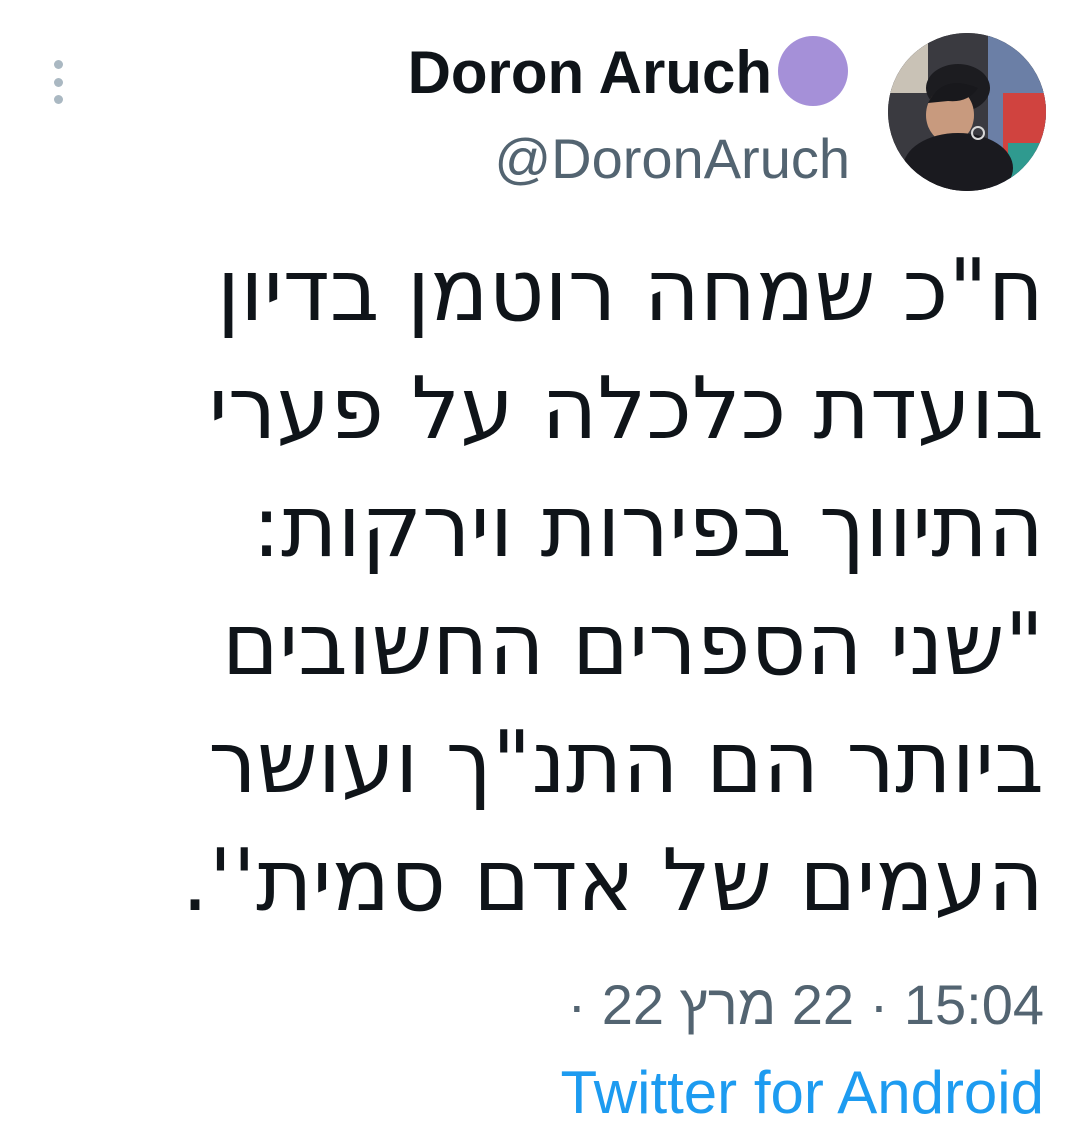  What do you see at coordinates (590, 73) in the screenshot?
I see `author-display-name: Doron Aruch` at bounding box center [590, 73].